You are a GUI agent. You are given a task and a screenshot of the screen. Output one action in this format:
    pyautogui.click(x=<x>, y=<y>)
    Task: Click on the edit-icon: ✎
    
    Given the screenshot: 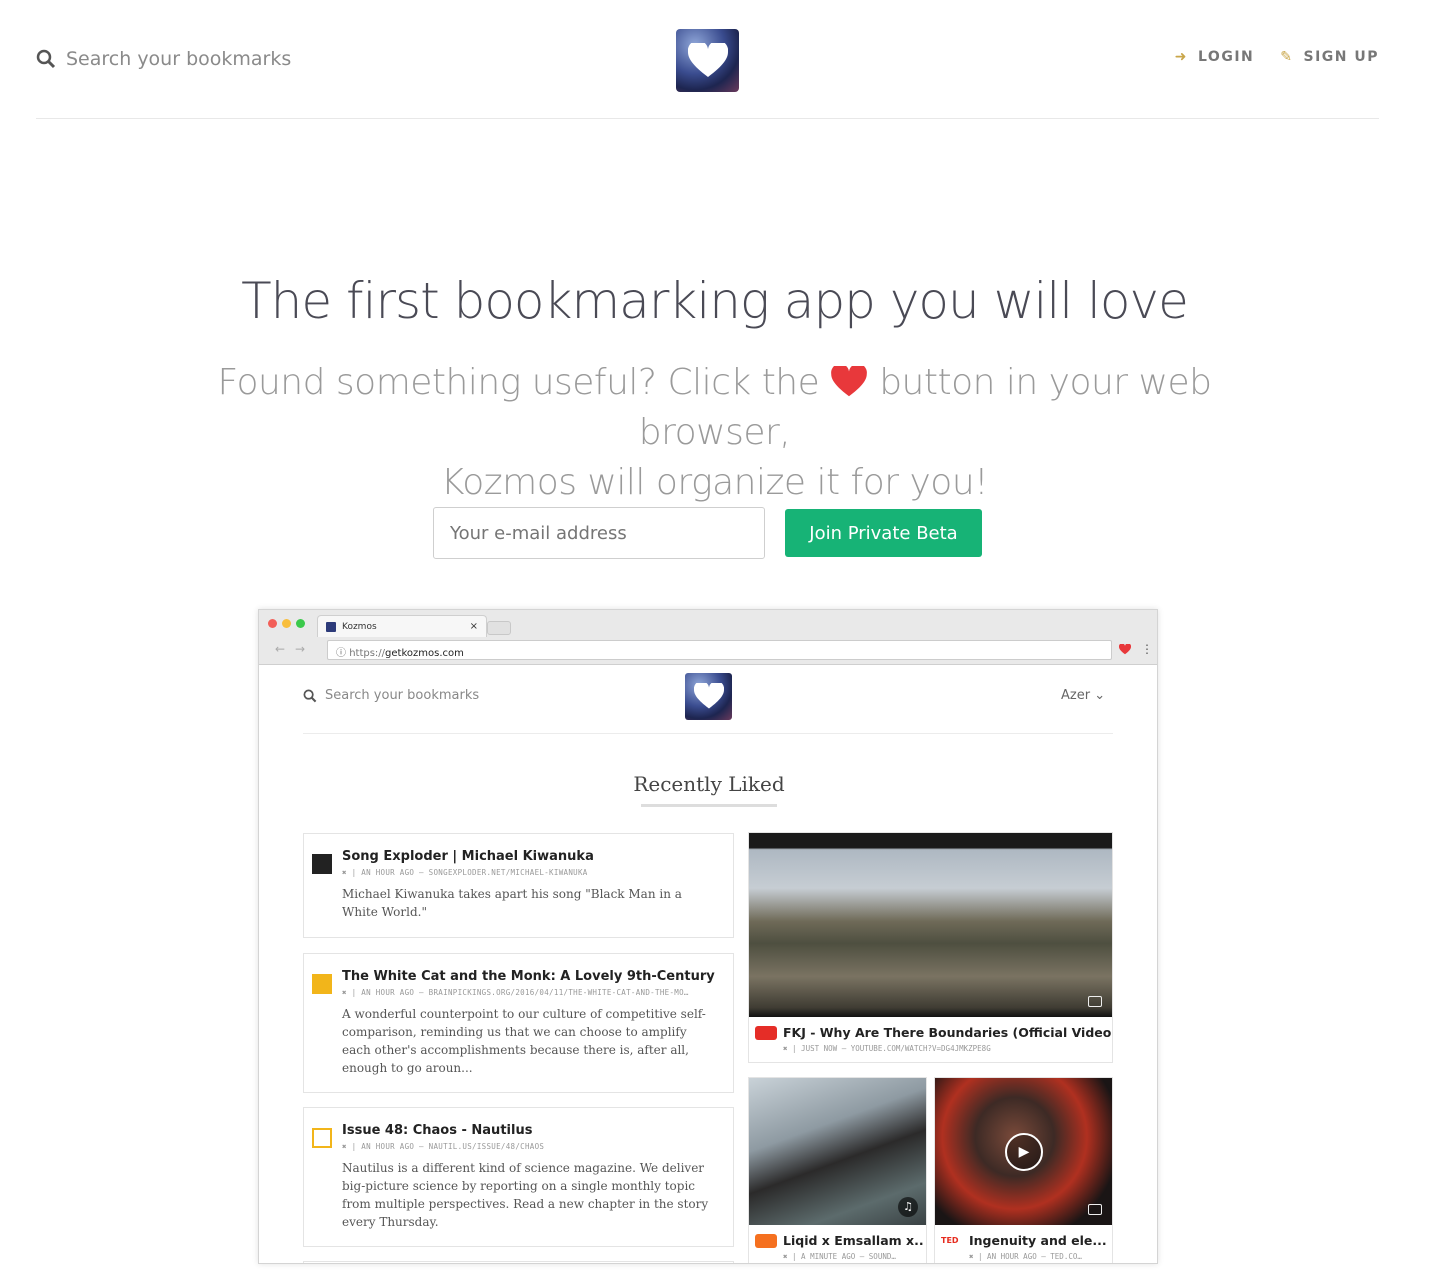 What is the action you would take?
    pyautogui.click(x=1287, y=57)
    